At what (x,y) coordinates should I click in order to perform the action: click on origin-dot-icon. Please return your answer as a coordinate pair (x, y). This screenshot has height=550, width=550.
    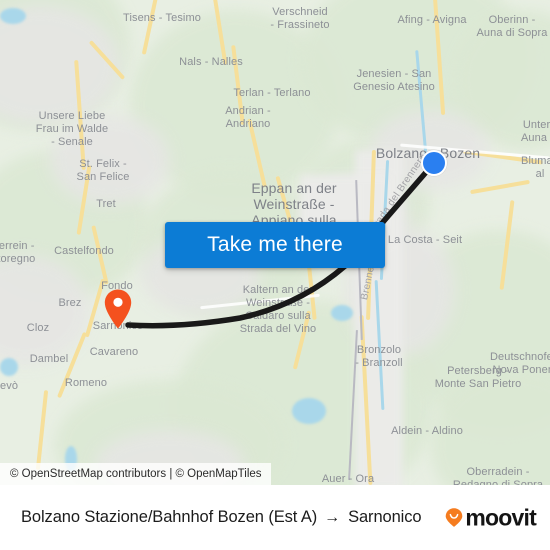
    Looking at the image, I should click on (434, 163).